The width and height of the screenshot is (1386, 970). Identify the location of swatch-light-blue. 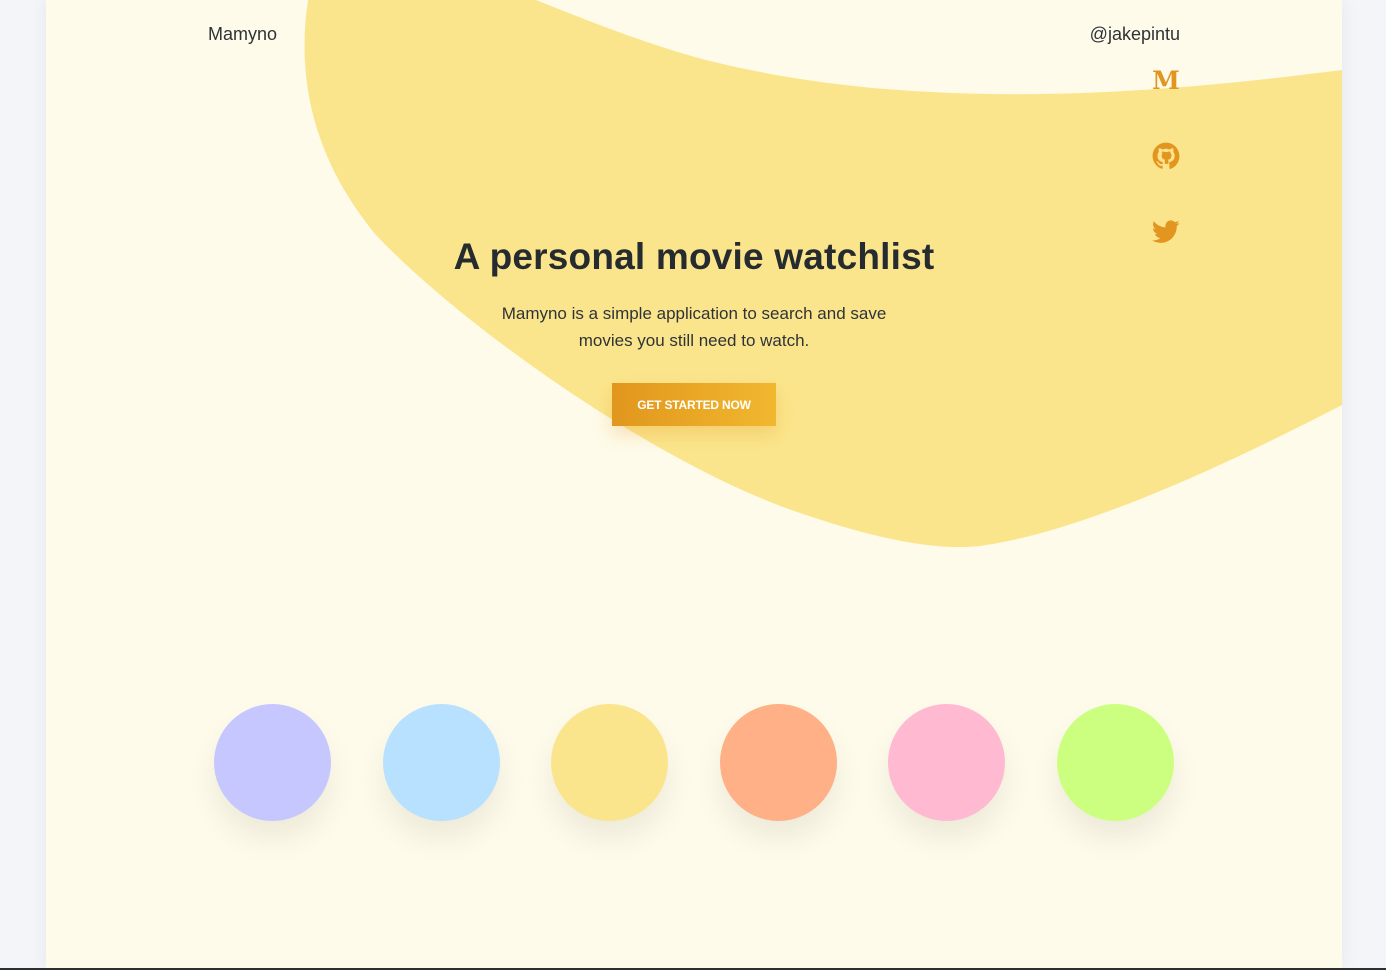
(441, 762).